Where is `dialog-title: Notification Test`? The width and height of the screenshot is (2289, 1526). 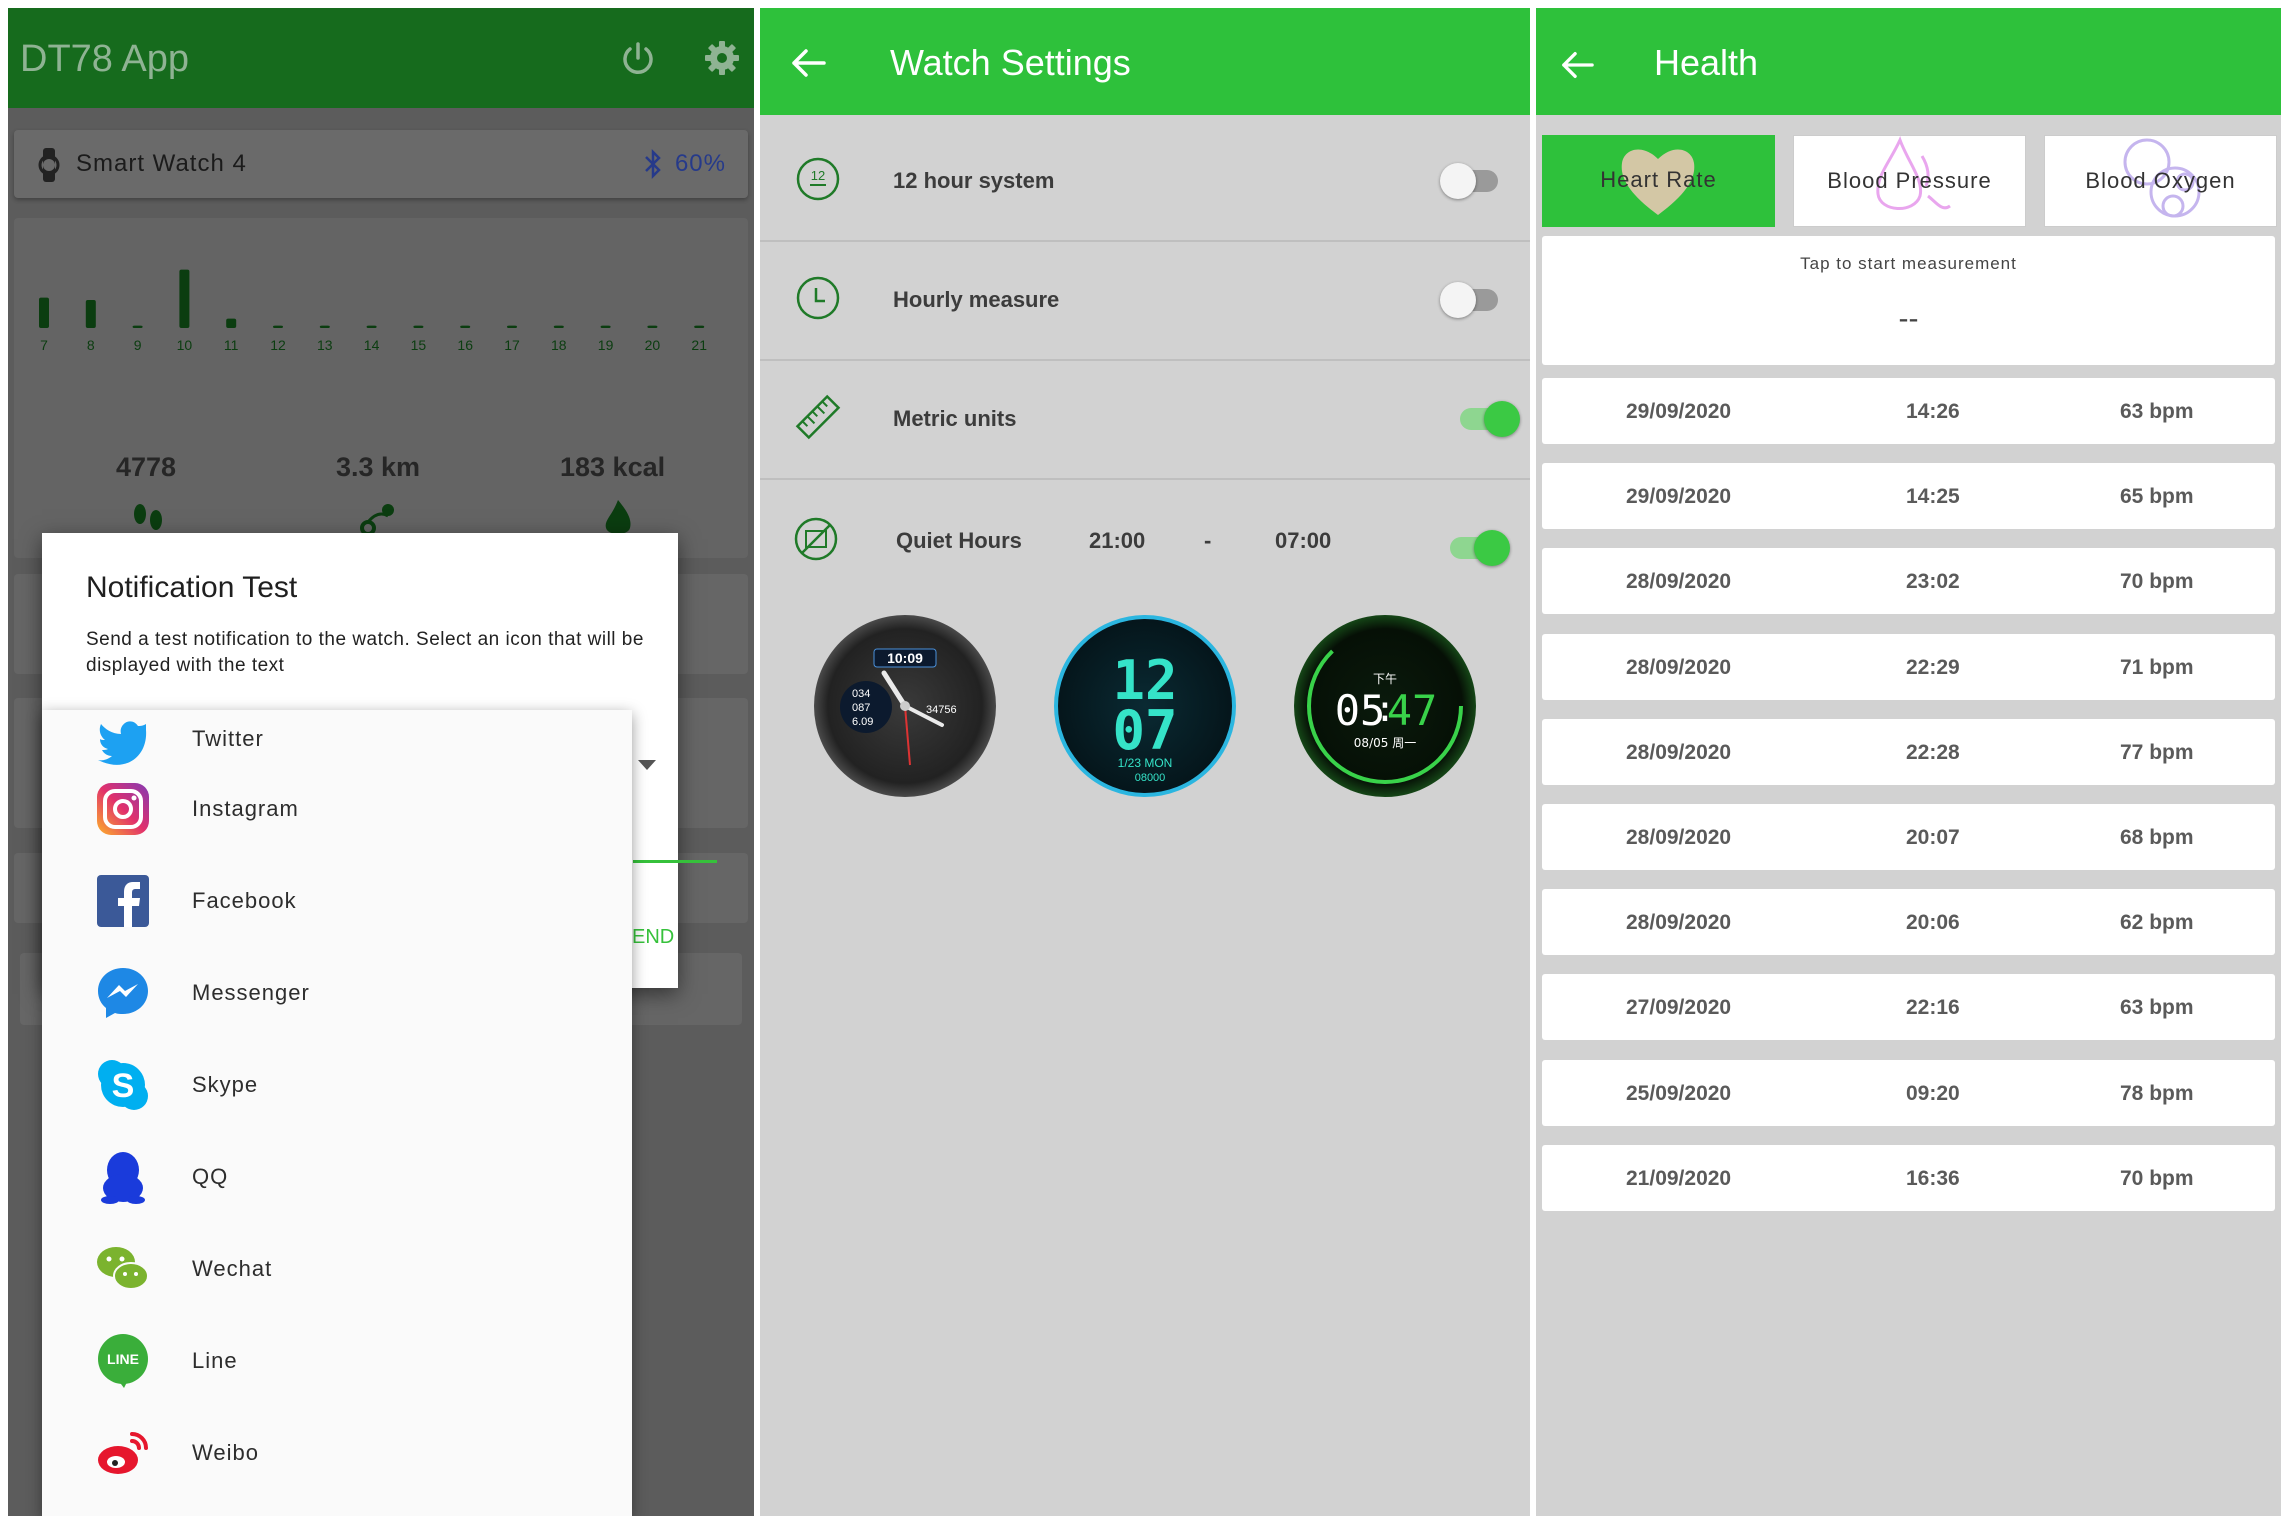 dialog-title: Notification Test is located at coordinates (192, 587).